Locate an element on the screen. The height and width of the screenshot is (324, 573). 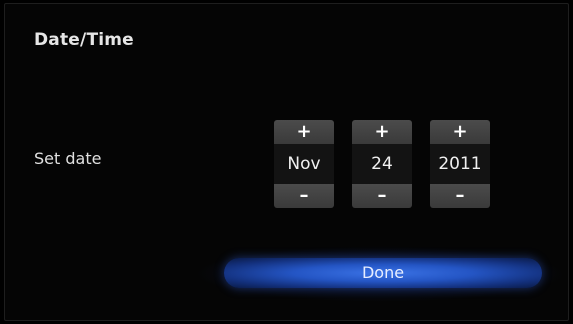
day-increment-button: + is located at coordinates (382, 132).